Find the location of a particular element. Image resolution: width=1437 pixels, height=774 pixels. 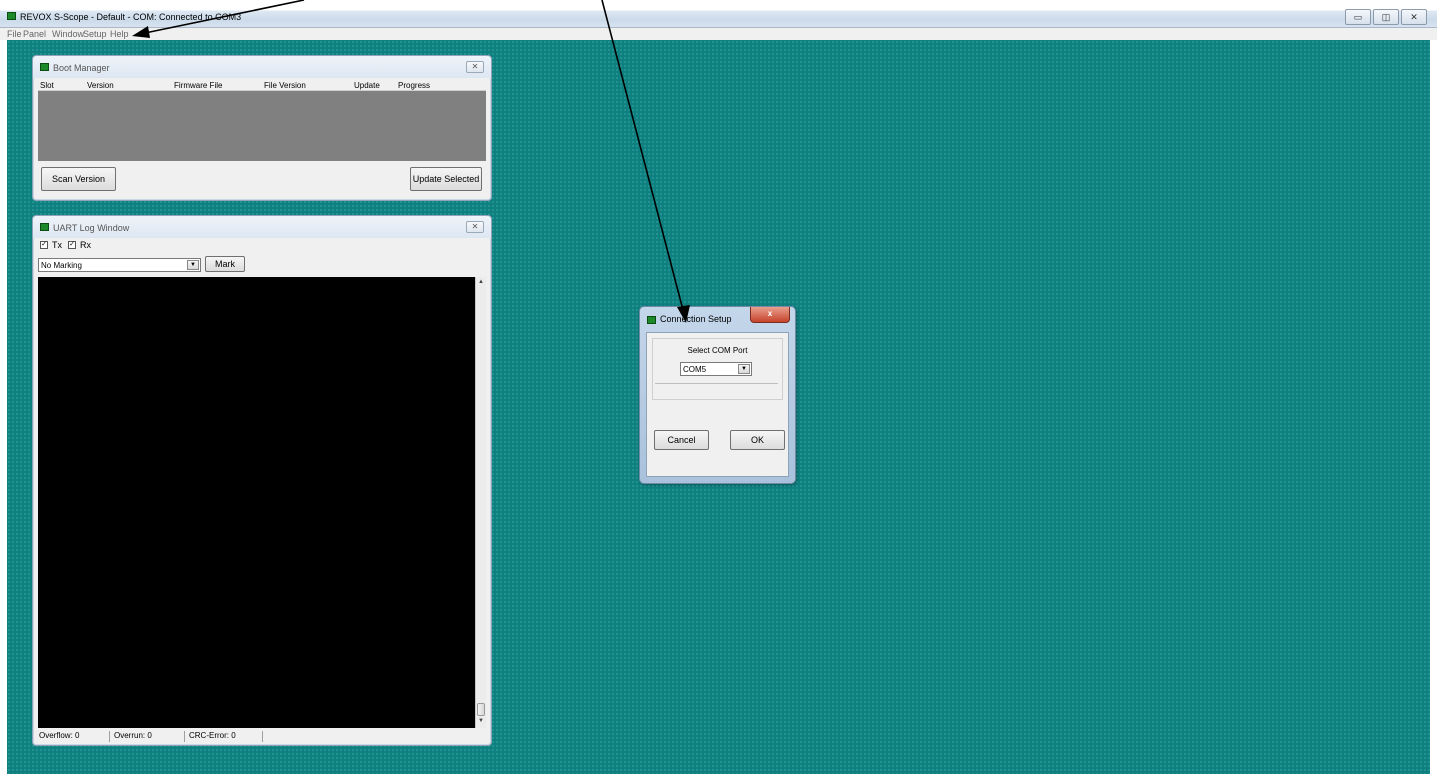

menu-bar: File Panel Window Setup Help is located at coordinates (718, 34).